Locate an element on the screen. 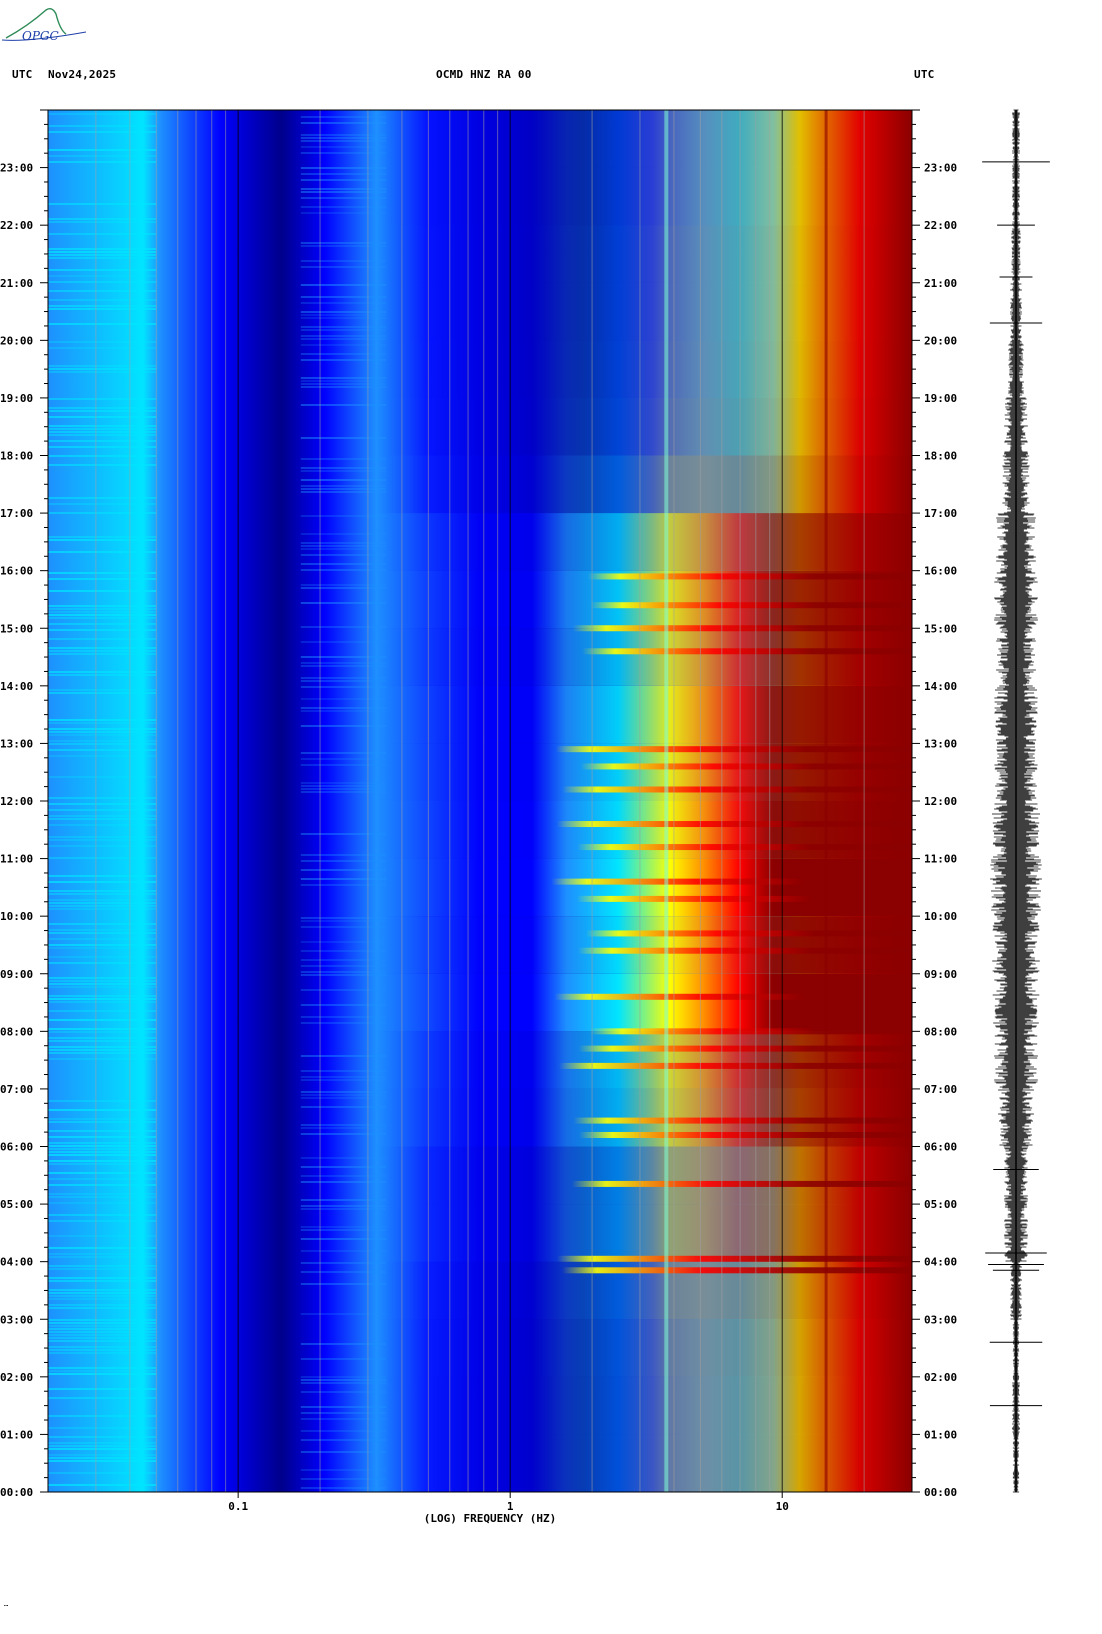 The height and width of the screenshot is (1634, 1102). y-tick-label-right: 02:00 is located at coordinates (940, 1377).